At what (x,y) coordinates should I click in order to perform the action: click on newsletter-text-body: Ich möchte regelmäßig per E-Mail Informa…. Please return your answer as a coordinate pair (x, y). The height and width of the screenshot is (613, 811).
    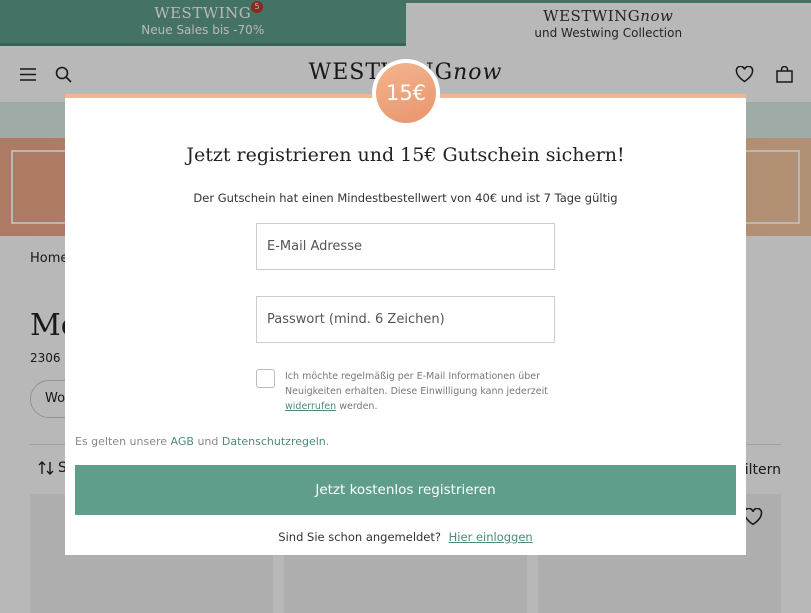
    Looking at the image, I should click on (416, 384).